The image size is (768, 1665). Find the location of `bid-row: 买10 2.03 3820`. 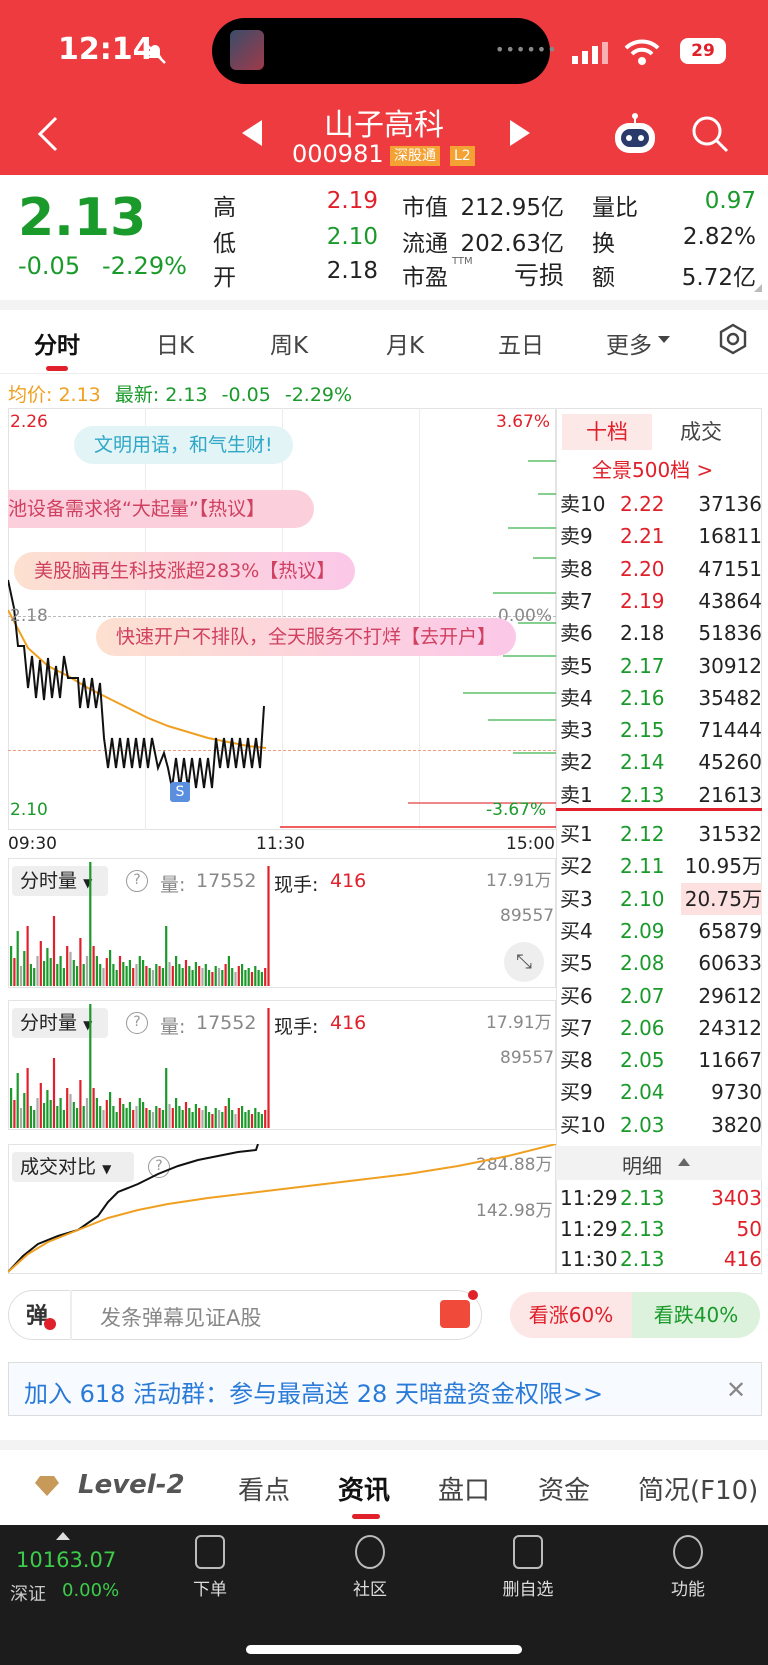

bid-row: 买10 2.03 3820 is located at coordinates (660, 1125).